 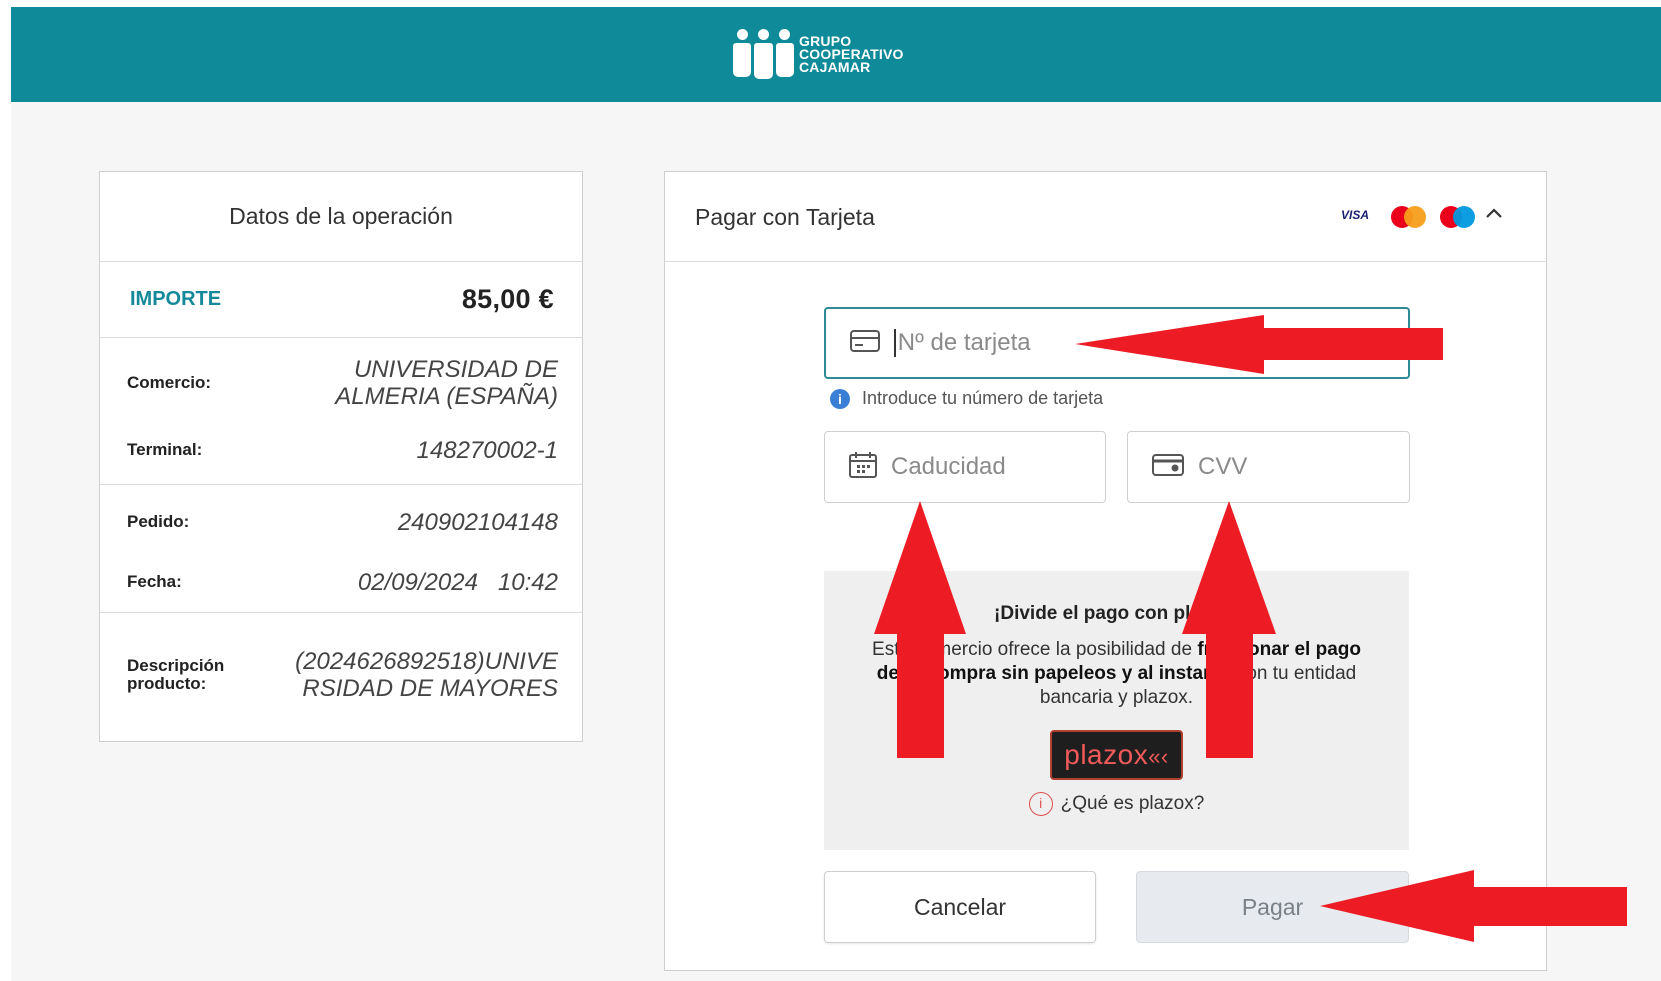 What do you see at coordinates (165, 449) in the screenshot?
I see `terminal-label: Terminal:` at bounding box center [165, 449].